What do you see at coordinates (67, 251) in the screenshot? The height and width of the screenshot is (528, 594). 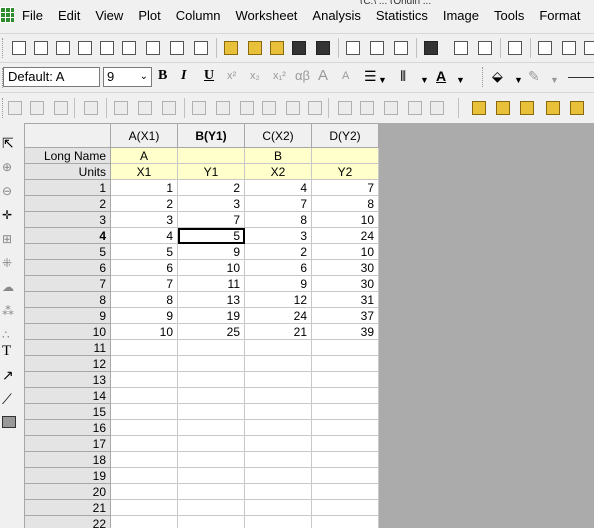 I see `row-header: 5` at bounding box center [67, 251].